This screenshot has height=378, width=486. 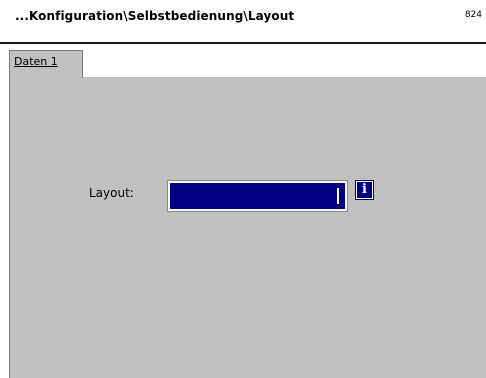 What do you see at coordinates (257, 196) in the screenshot?
I see `layout-input` at bounding box center [257, 196].